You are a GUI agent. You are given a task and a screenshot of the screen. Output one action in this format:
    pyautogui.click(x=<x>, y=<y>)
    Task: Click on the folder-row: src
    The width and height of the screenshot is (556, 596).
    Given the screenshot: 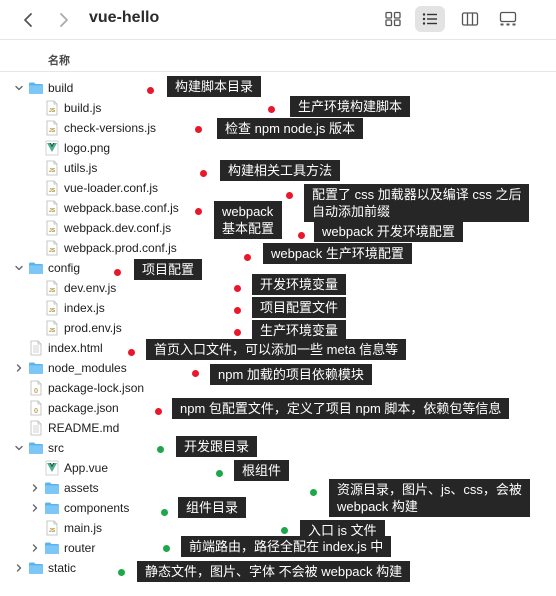 What is the action you would take?
    pyautogui.click(x=278, y=448)
    